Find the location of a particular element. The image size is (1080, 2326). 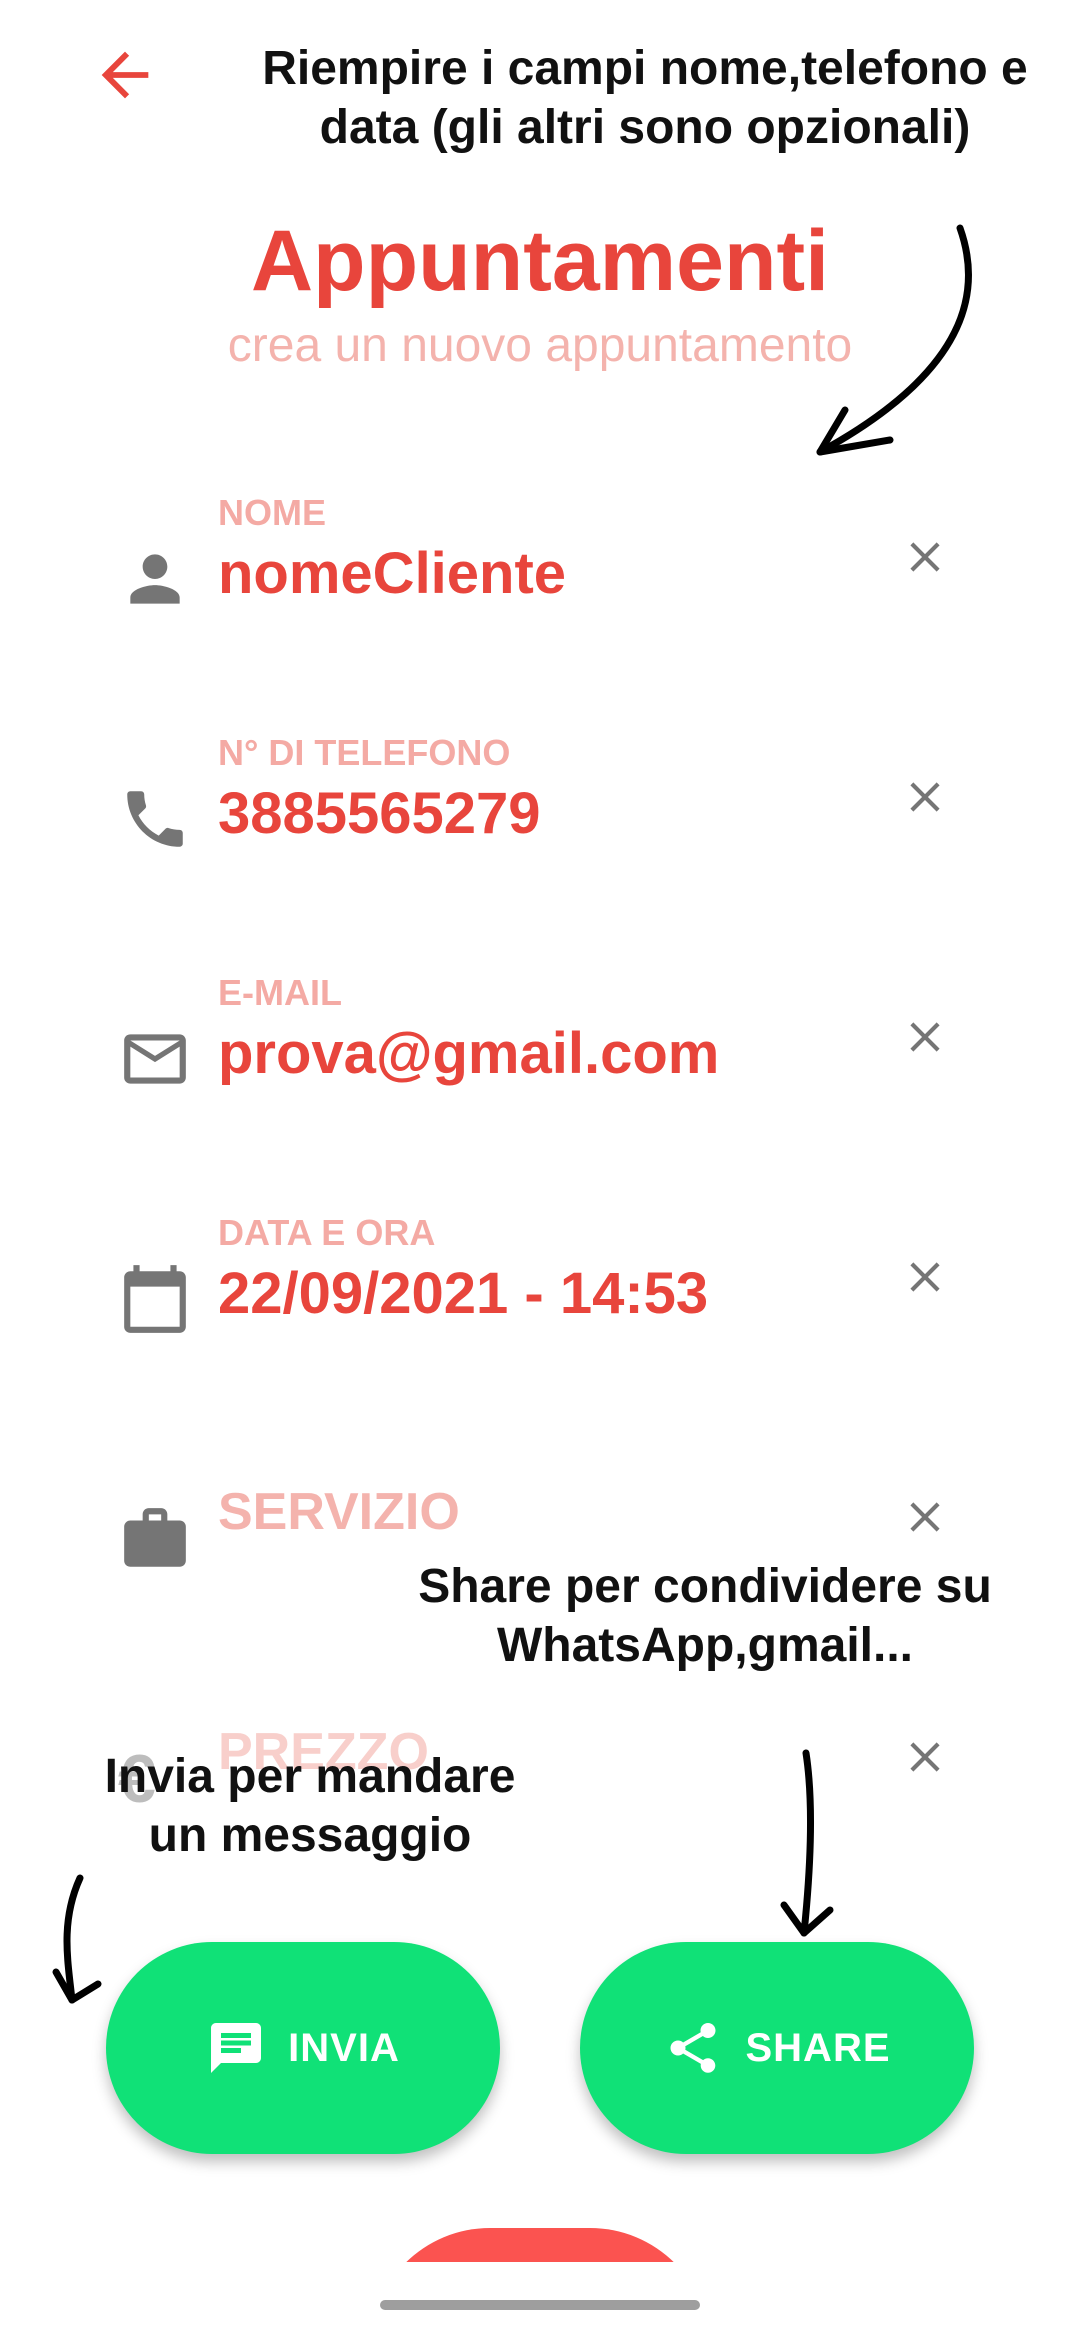

navigation-strip is located at coordinates (540, 2294).